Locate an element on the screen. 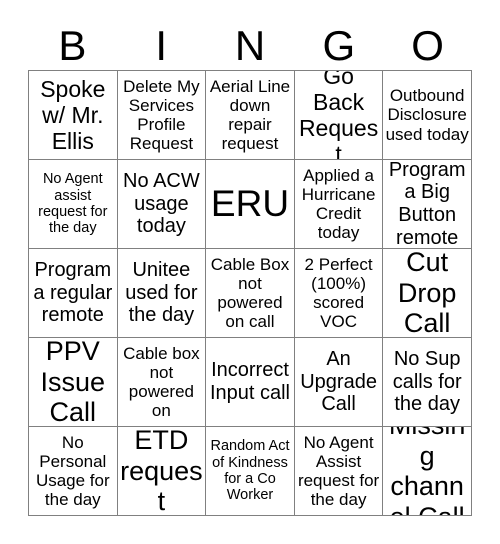 Image resolution: width=500 pixels, height=544 pixels. bingo-cell: No Agent Assist request for the day is located at coordinates (339, 471).